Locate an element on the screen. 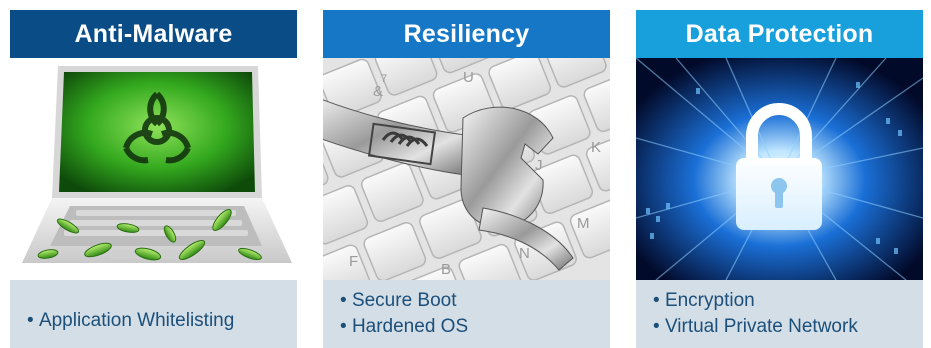 This screenshot has height=348, width=931. anti-malware-bullets: Application Whitelisting is located at coordinates (153, 314).